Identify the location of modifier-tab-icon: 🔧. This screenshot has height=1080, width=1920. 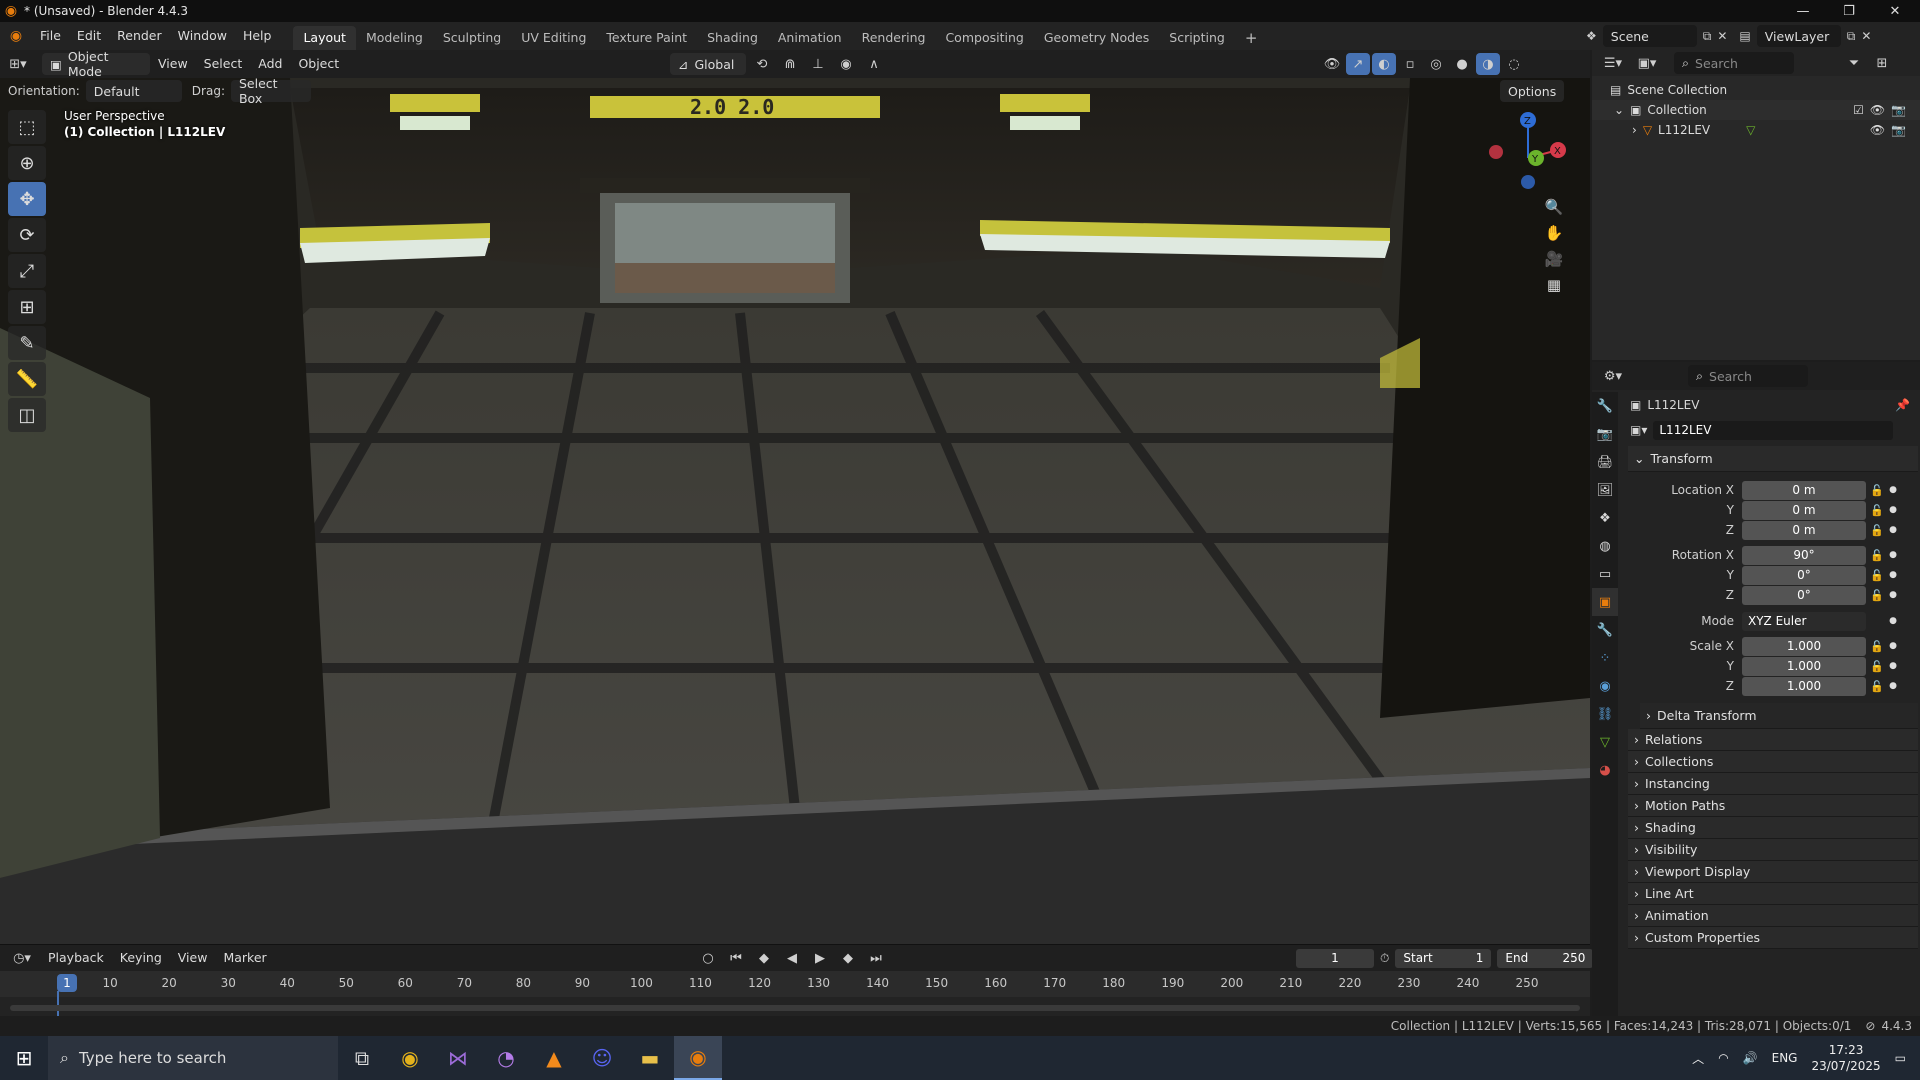
(1605, 630).